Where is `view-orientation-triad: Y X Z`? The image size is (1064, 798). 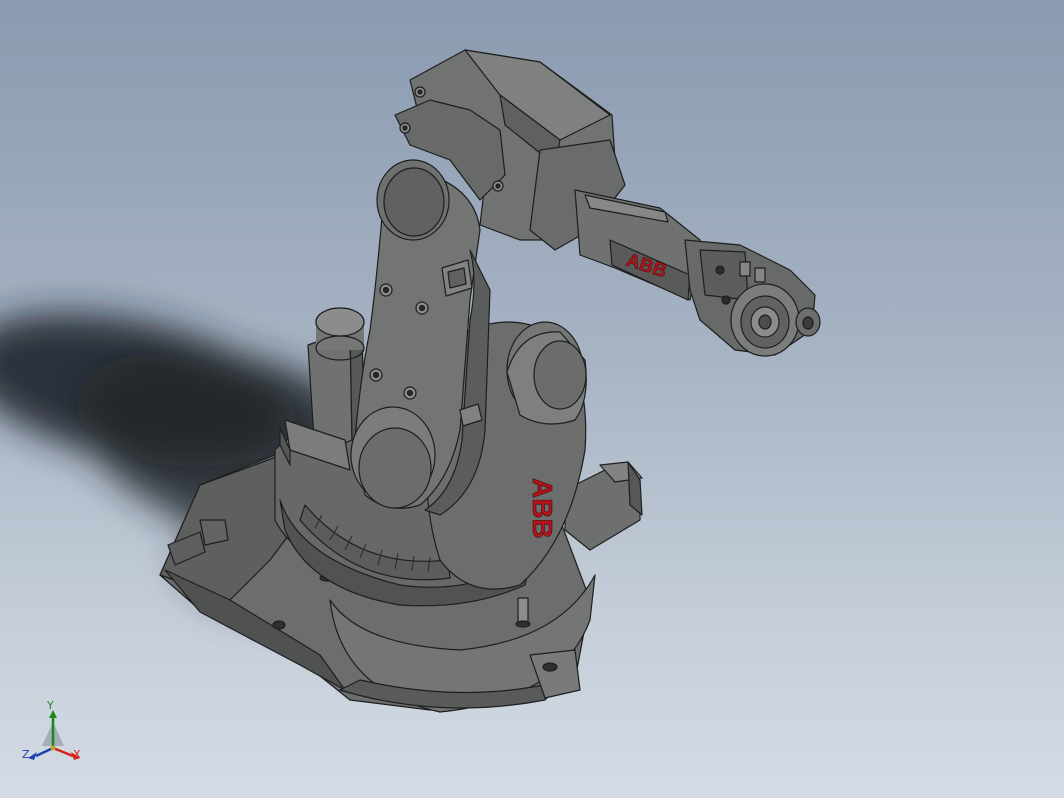 view-orientation-triad: Y X Z is located at coordinates (53, 735).